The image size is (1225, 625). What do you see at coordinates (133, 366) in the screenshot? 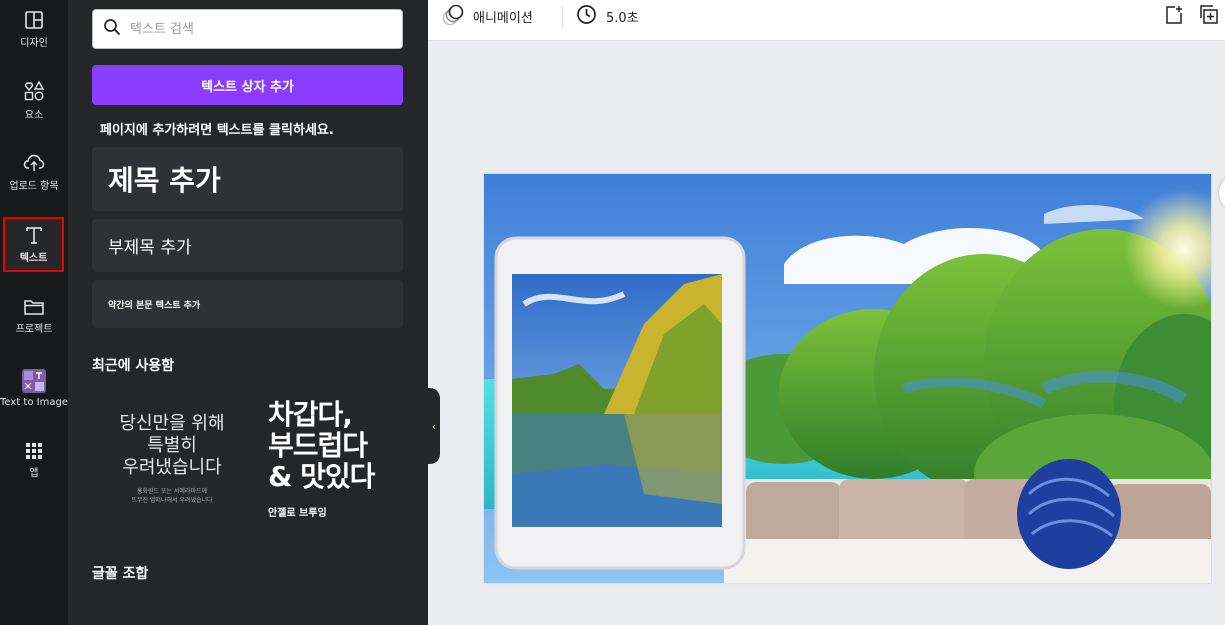
I see `recent-section-title: 최근에 사용함` at bounding box center [133, 366].